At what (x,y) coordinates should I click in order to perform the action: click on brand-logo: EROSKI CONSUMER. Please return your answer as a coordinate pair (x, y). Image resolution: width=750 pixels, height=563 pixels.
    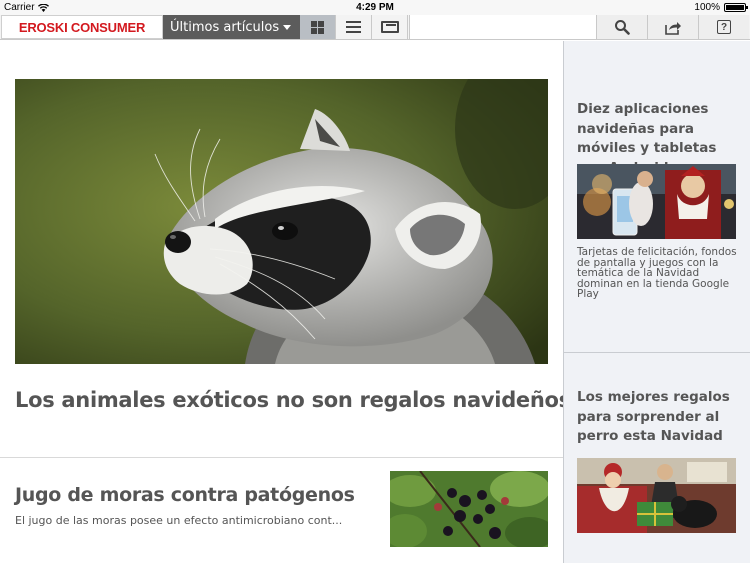
    Looking at the image, I should click on (82, 27).